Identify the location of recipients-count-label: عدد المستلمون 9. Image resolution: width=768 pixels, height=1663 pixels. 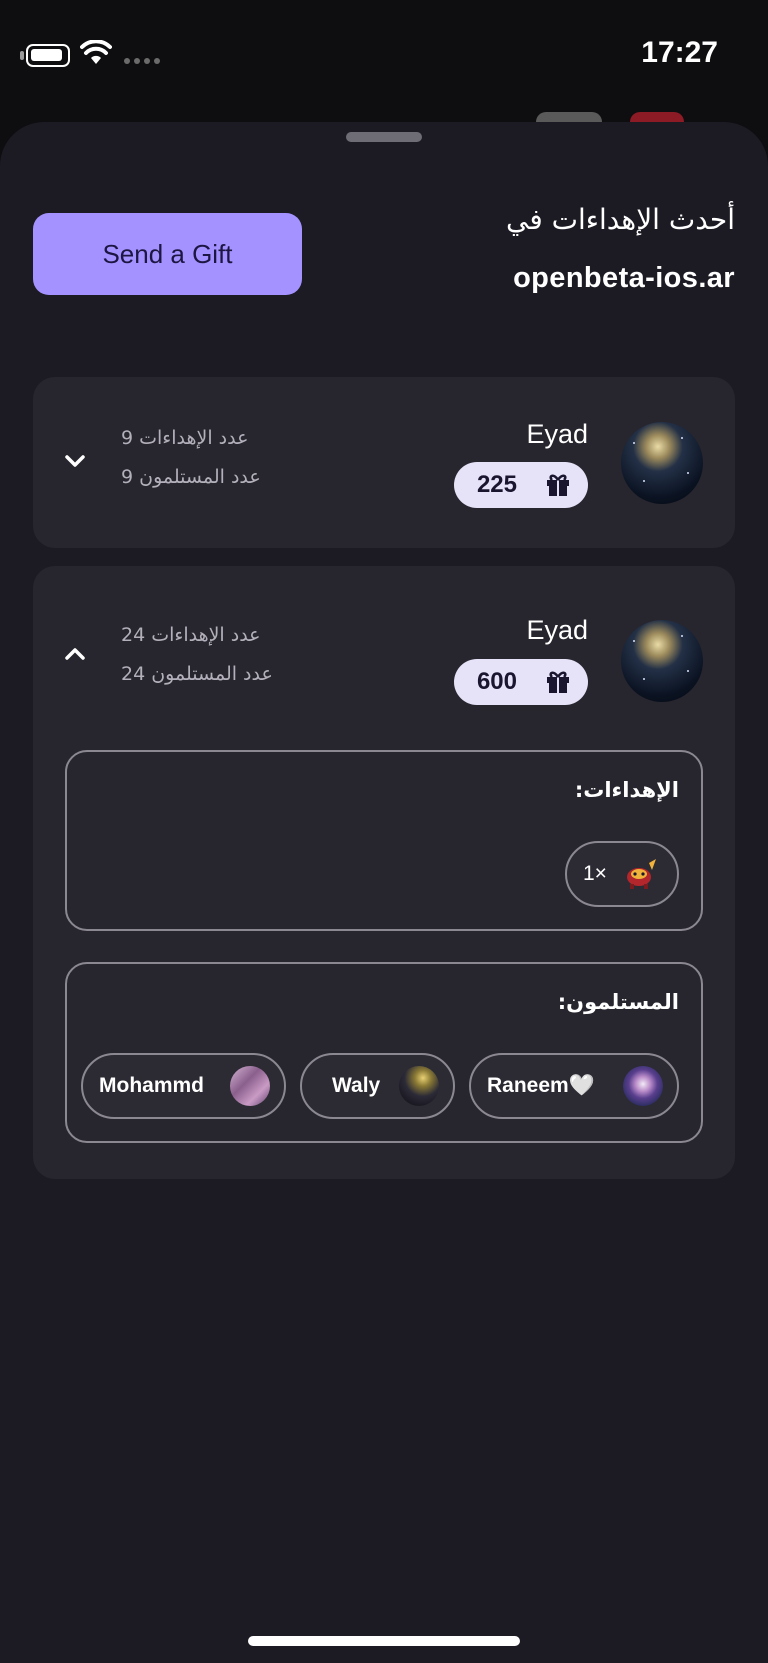
(191, 477).